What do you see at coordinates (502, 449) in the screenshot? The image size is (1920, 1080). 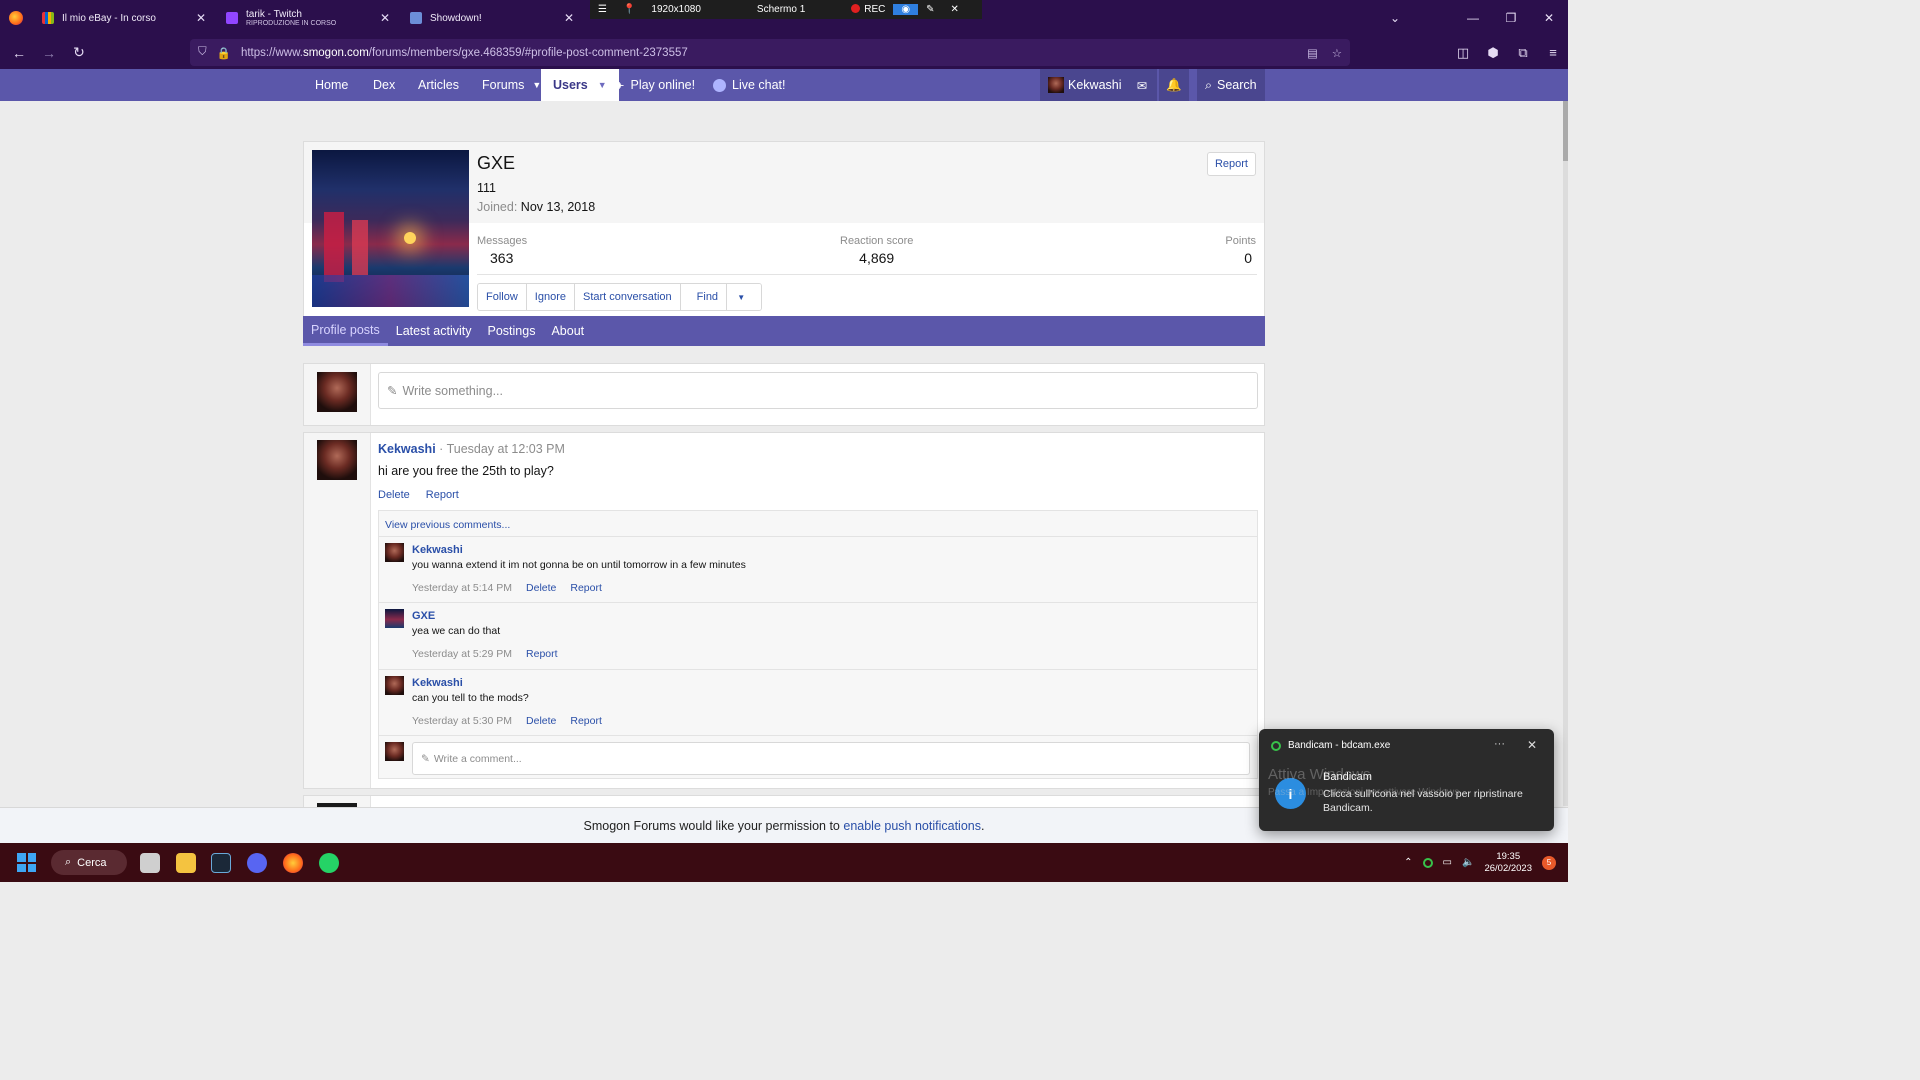 I see `post-time: · Tuesday at 12:03 PM` at bounding box center [502, 449].